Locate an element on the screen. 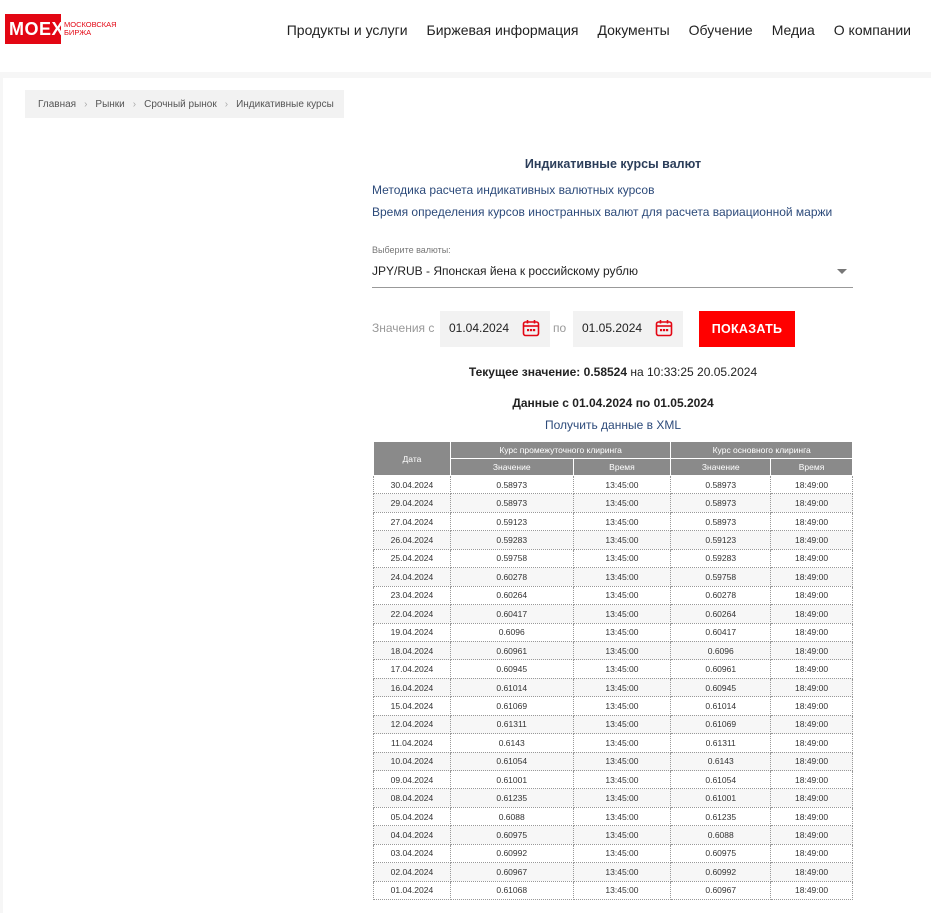 Image resolution: width=931 pixels, height=913 pixels. cell-date: 08.04.2024 is located at coordinates (412, 798).